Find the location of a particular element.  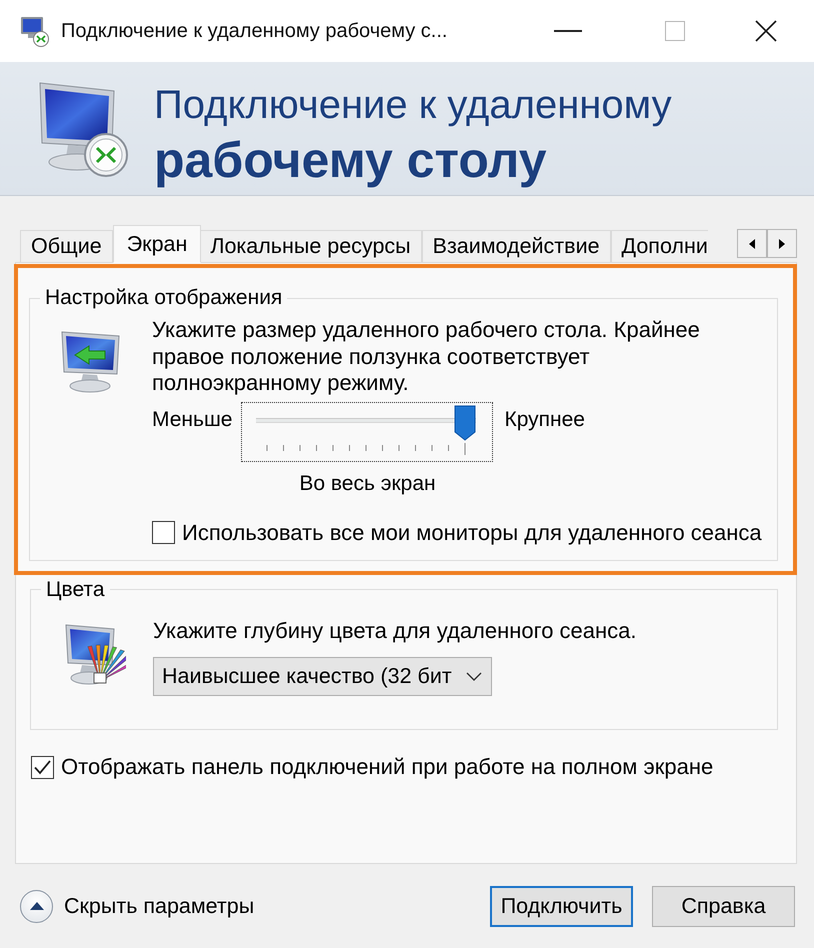

checkbox-label: Отображать панель подключений при работе на полном экране is located at coordinates (387, 767).